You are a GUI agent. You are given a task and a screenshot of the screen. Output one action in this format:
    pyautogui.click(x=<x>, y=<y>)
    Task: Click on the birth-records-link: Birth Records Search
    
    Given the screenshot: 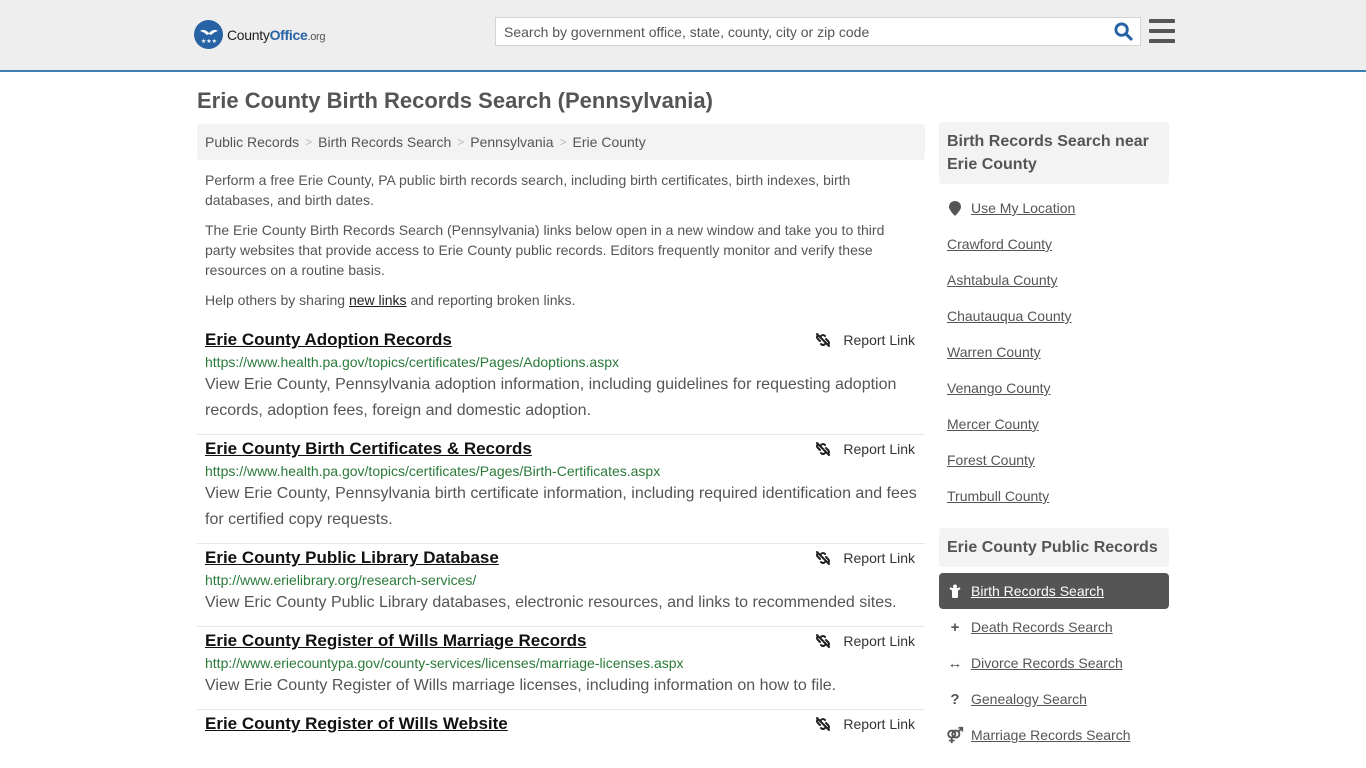 What is the action you would take?
    pyautogui.click(x=1037, y=591)
    